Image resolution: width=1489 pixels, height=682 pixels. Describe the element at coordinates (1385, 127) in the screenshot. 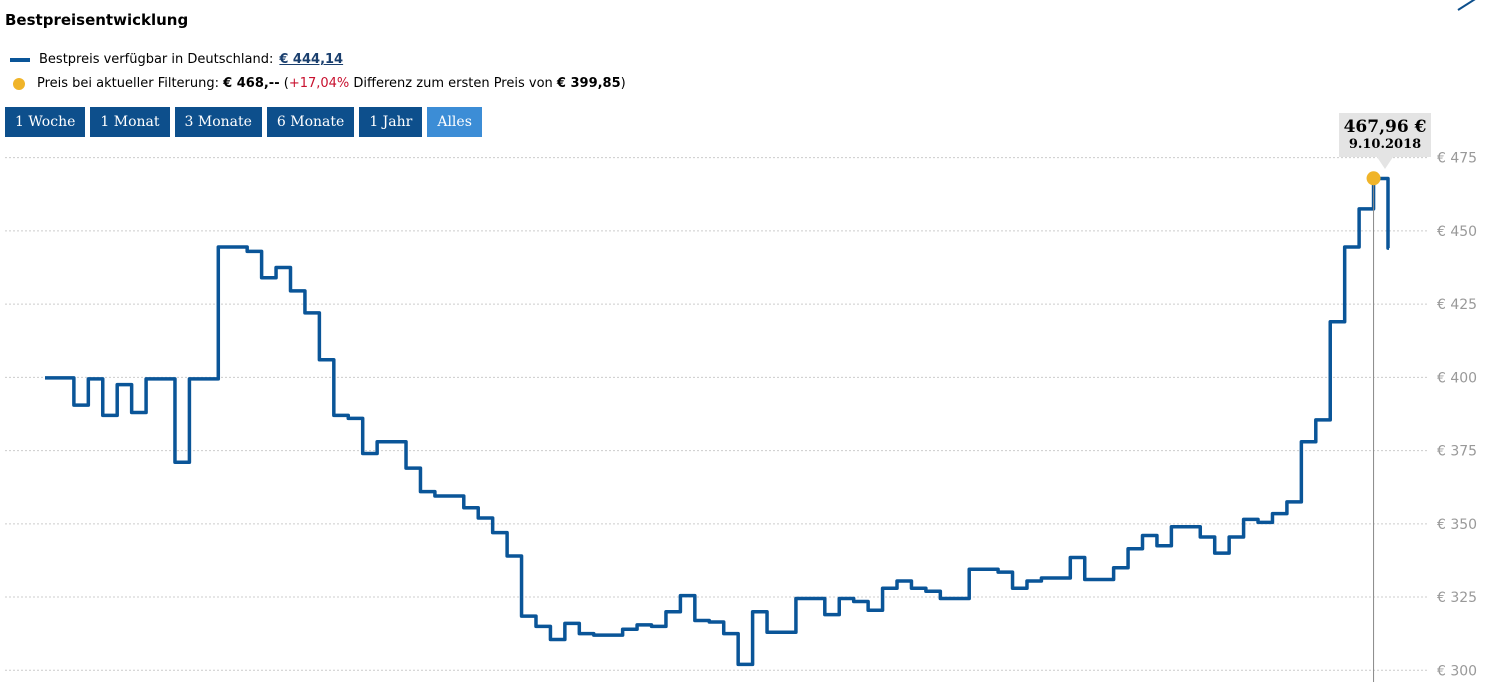

I see `tooltip-value: 467,96 €` at that location.